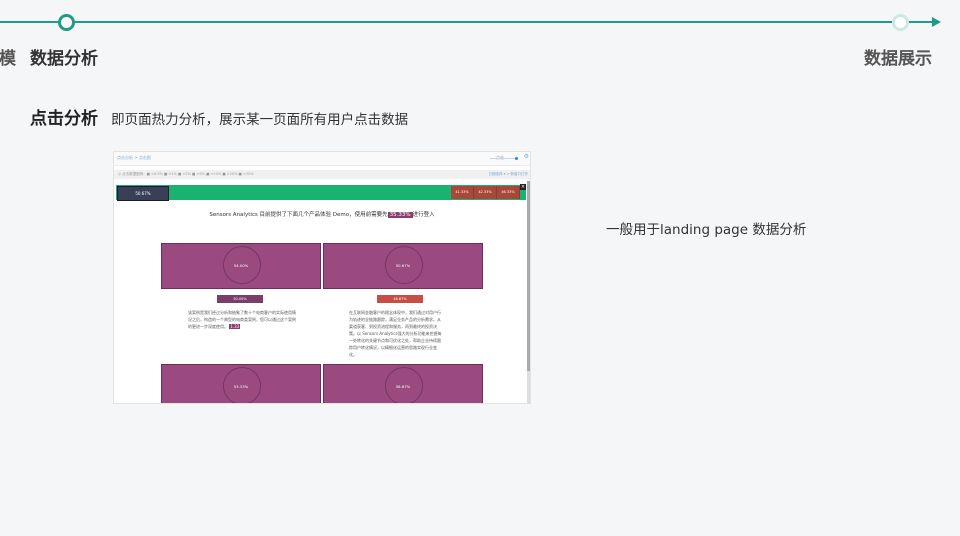 This screenshot has height=536, width=960. What do you see at coordinates (400, 299) in the screenshot?
I see `demo-button-2: 46.67%` at bounding box center [400, 299].